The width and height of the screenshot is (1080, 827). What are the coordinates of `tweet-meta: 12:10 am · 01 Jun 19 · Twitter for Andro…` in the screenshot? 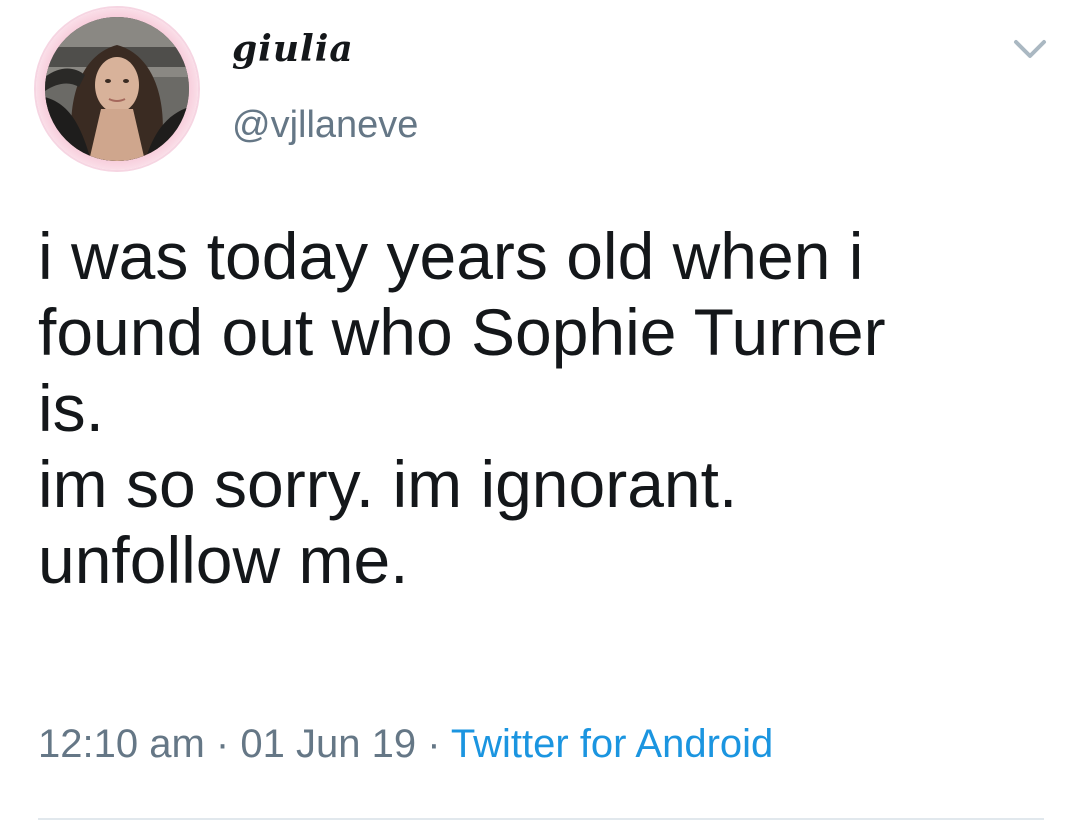 It's located at (405, 744).